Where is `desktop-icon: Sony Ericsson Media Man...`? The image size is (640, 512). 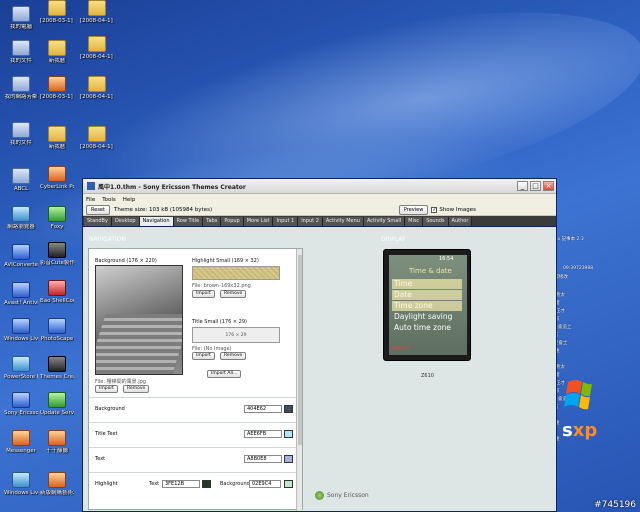 desktop-icon: Sony Ericsson Media Man... is located at coordinates (21, 404).